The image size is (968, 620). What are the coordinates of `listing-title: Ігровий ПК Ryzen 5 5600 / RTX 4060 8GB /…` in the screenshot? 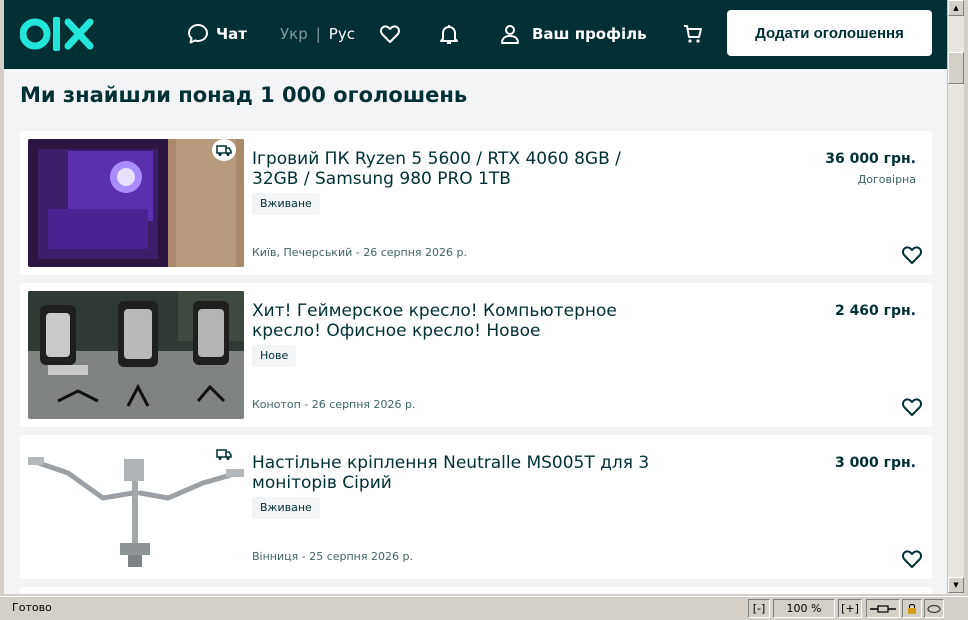 It's located at (462, 169).